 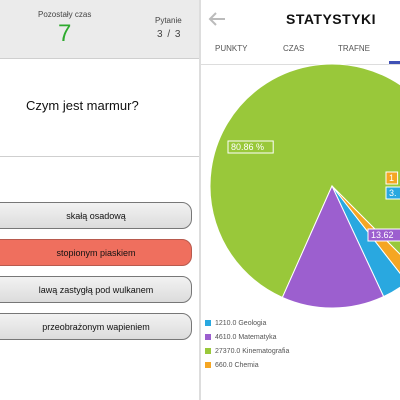 What do you see at coordinates (96, 289) in the screenshot?
I see `answer-button-3: lawą zastygłą pod wulkanem` at bounding box center [96, 289].